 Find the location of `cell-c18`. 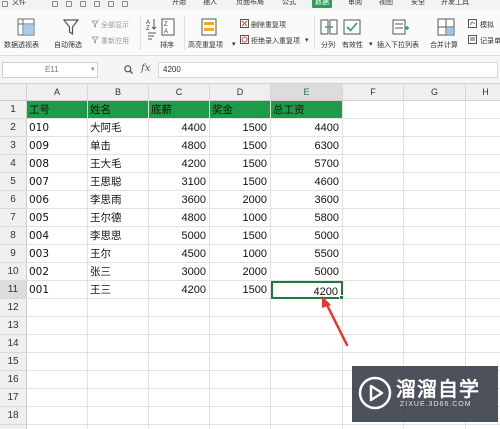

cell-c18 is located at coordinates (179, 416).